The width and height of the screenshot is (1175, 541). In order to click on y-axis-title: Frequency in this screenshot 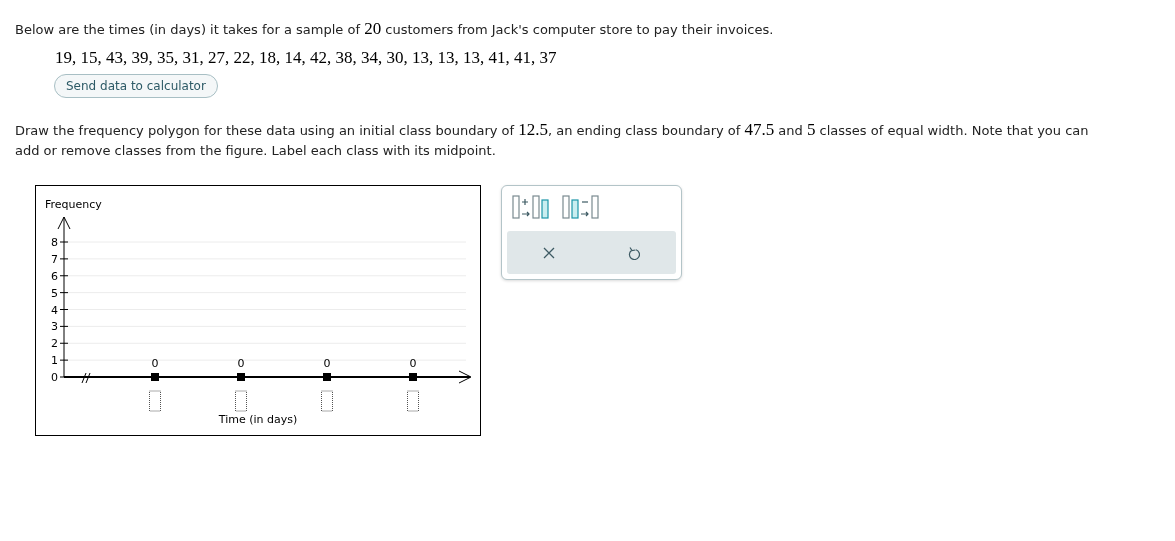, I will do `click(73, 204)`.